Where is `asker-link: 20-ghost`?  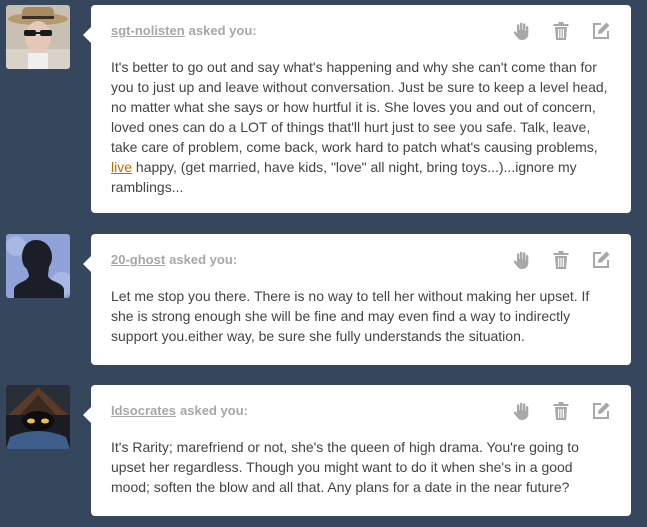
asker-link: 20-ghost is located at coordinates (138, 259).